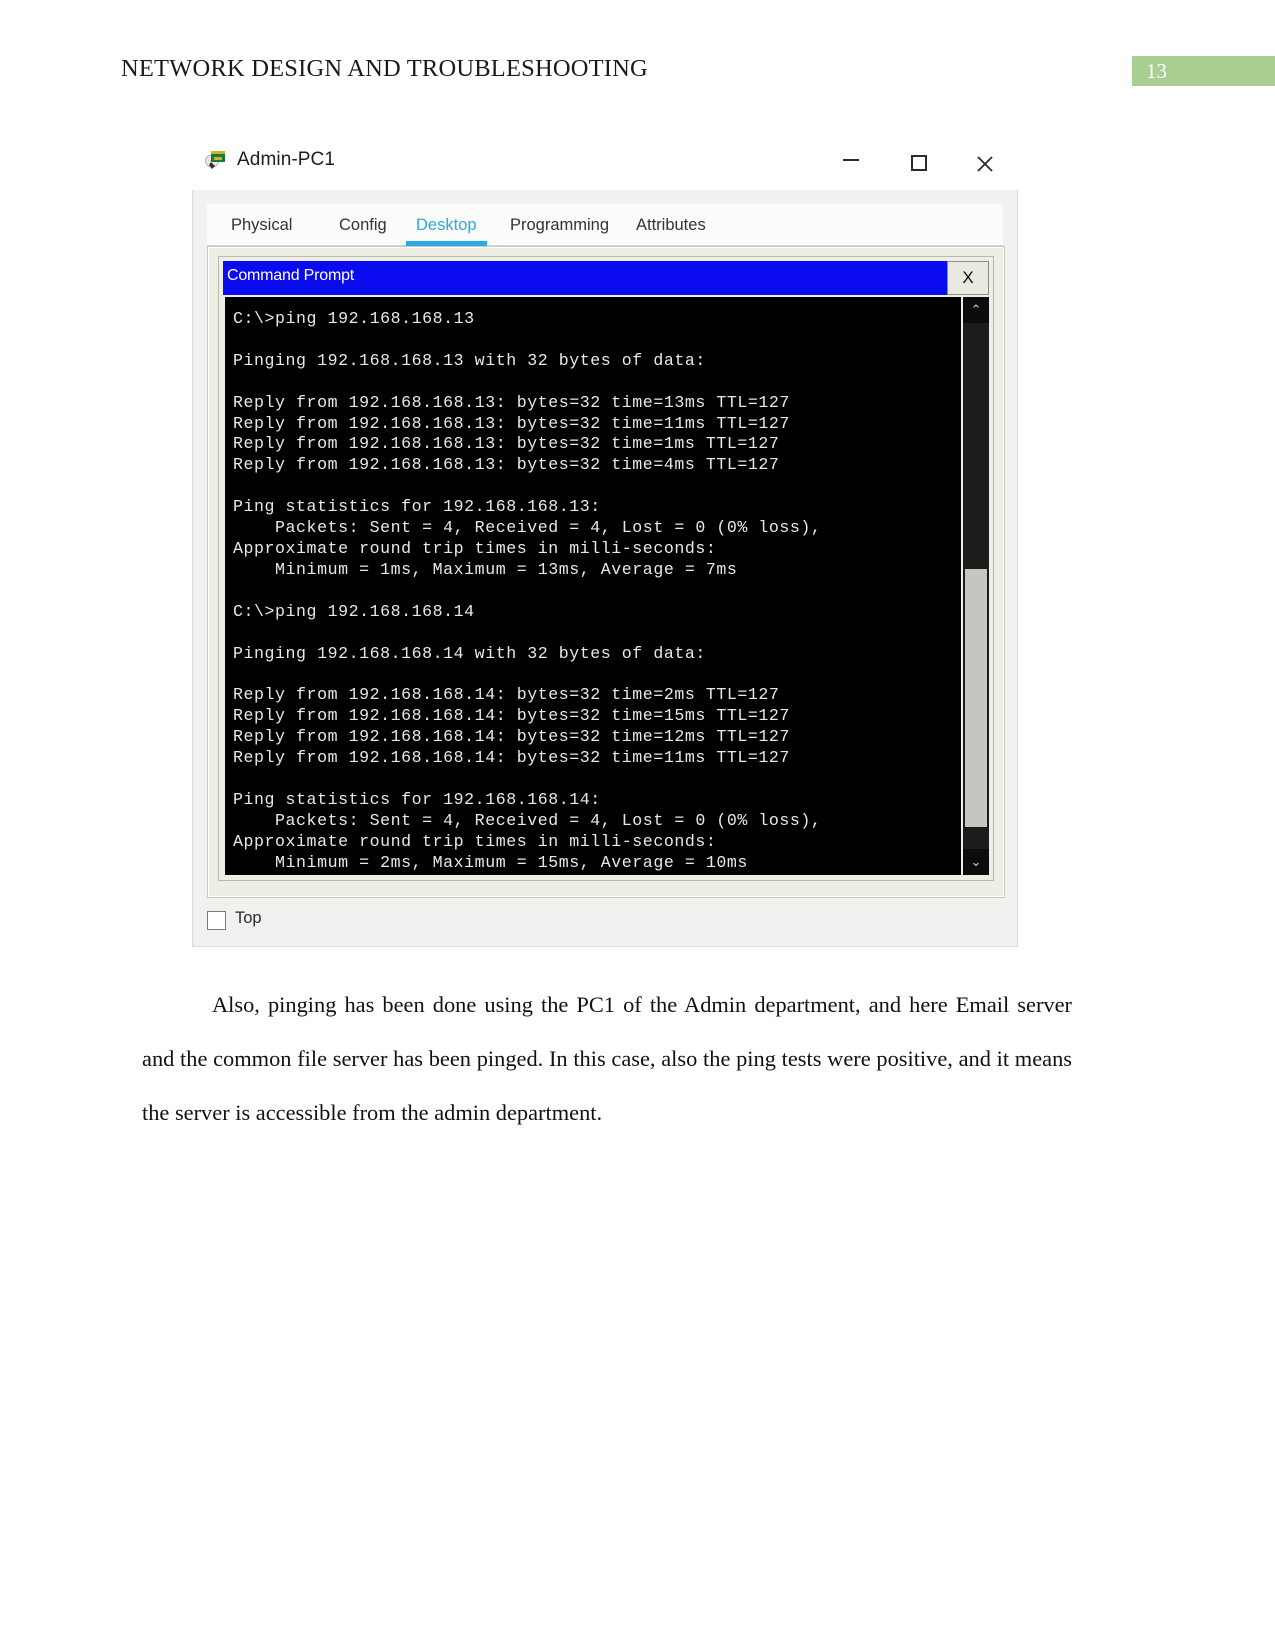 This screenshot has height=1650, width=1275. Describe the element at coordinates (637, 50) in the screenshot. I see `page-header: NETWORK DESIGN AND TROUBLESHOOTING 13` at that location.